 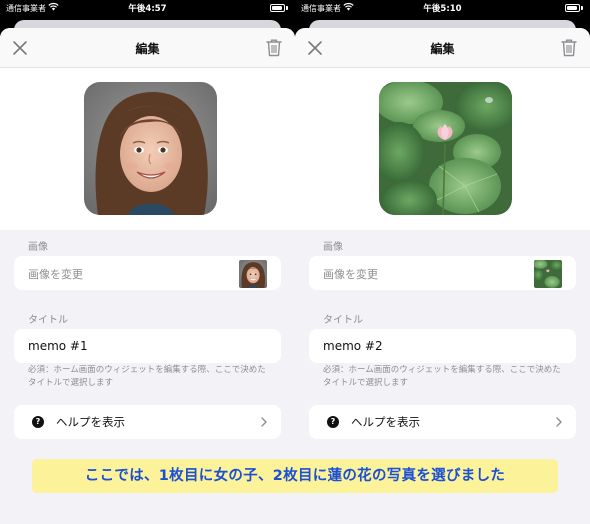 I want to click on title-input-value: memo #1, so click(x=58, y=346).